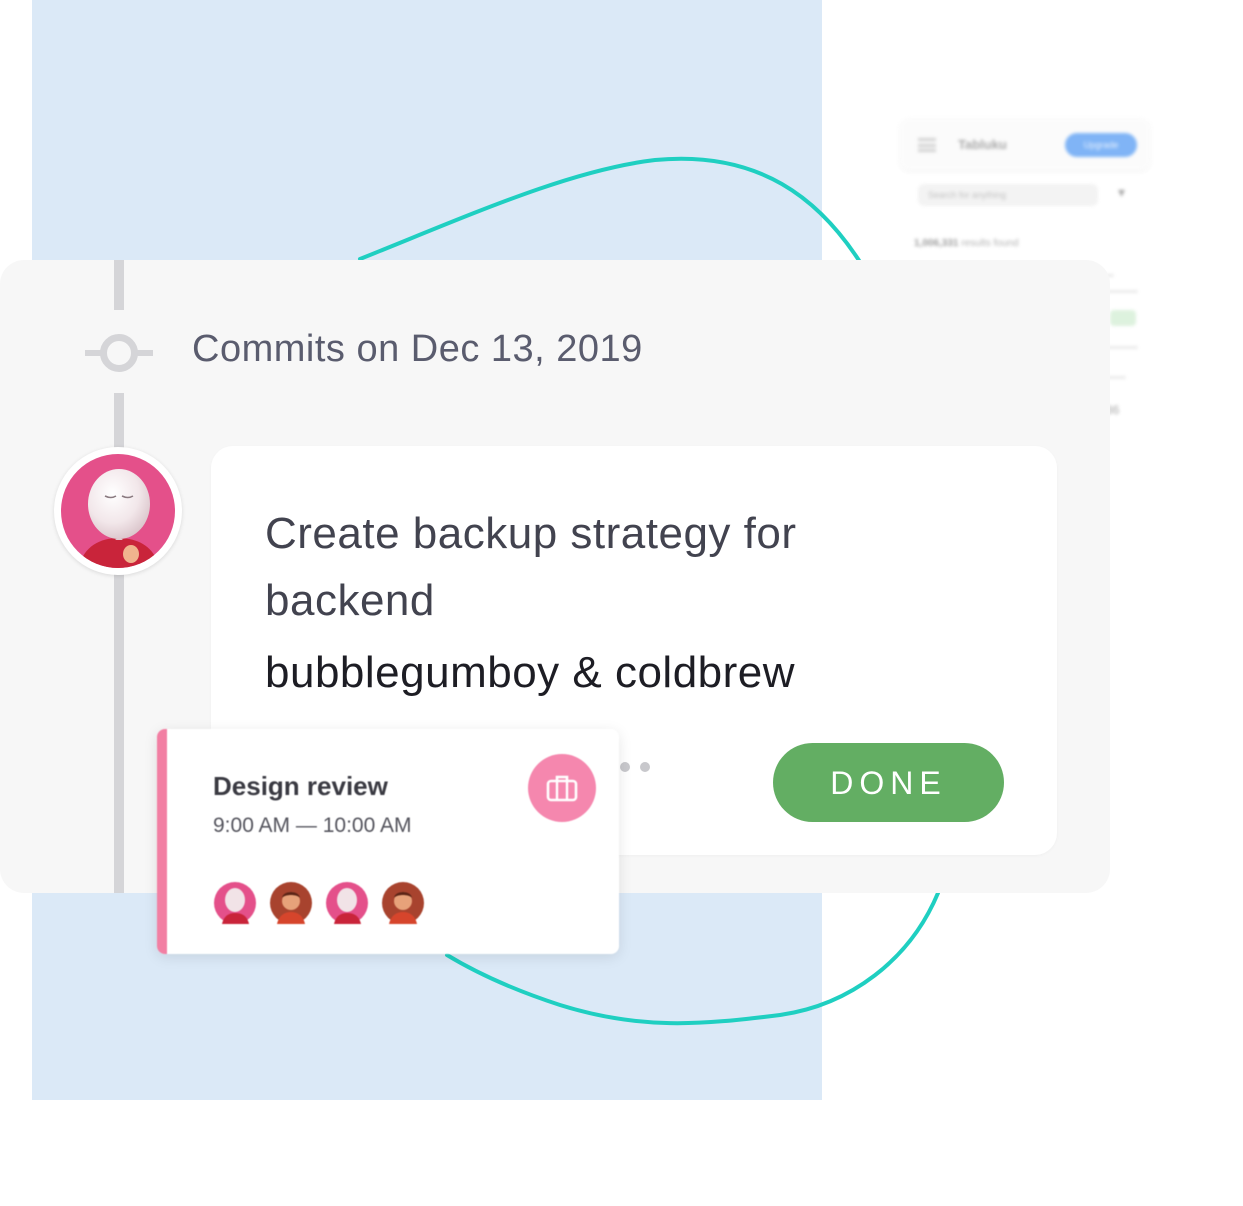 Image resolution: width=1243 pixels, height=1206 pixels. I want to click on chevron-down-icon: ▾, so click(1122, 192).